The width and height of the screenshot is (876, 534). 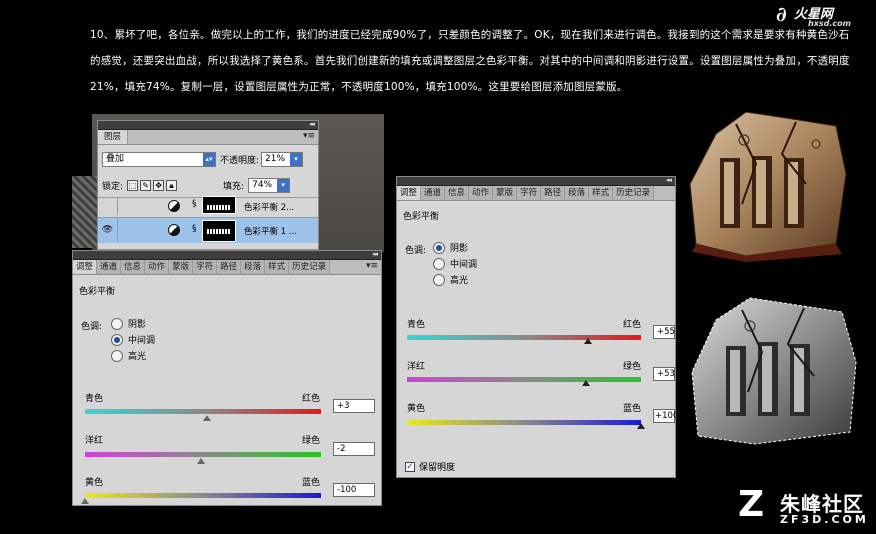 What do you see at coordinates (768, 186) in the screenshot?
I see `stone-image-colored` at bounding box center [768, 186].